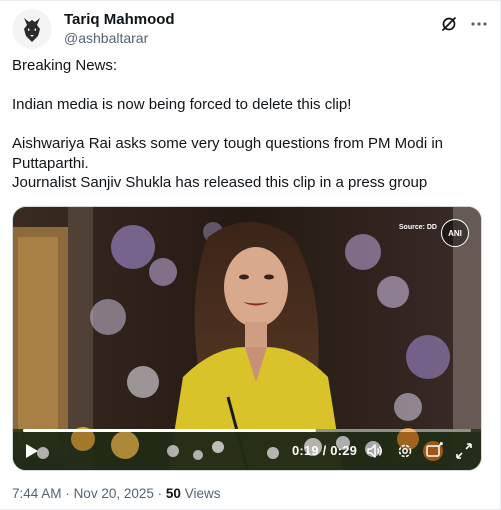  What do you see at coordinates (375, 451) in the screenshot?
I see `volume-icon` at bounding box center [375, 451].